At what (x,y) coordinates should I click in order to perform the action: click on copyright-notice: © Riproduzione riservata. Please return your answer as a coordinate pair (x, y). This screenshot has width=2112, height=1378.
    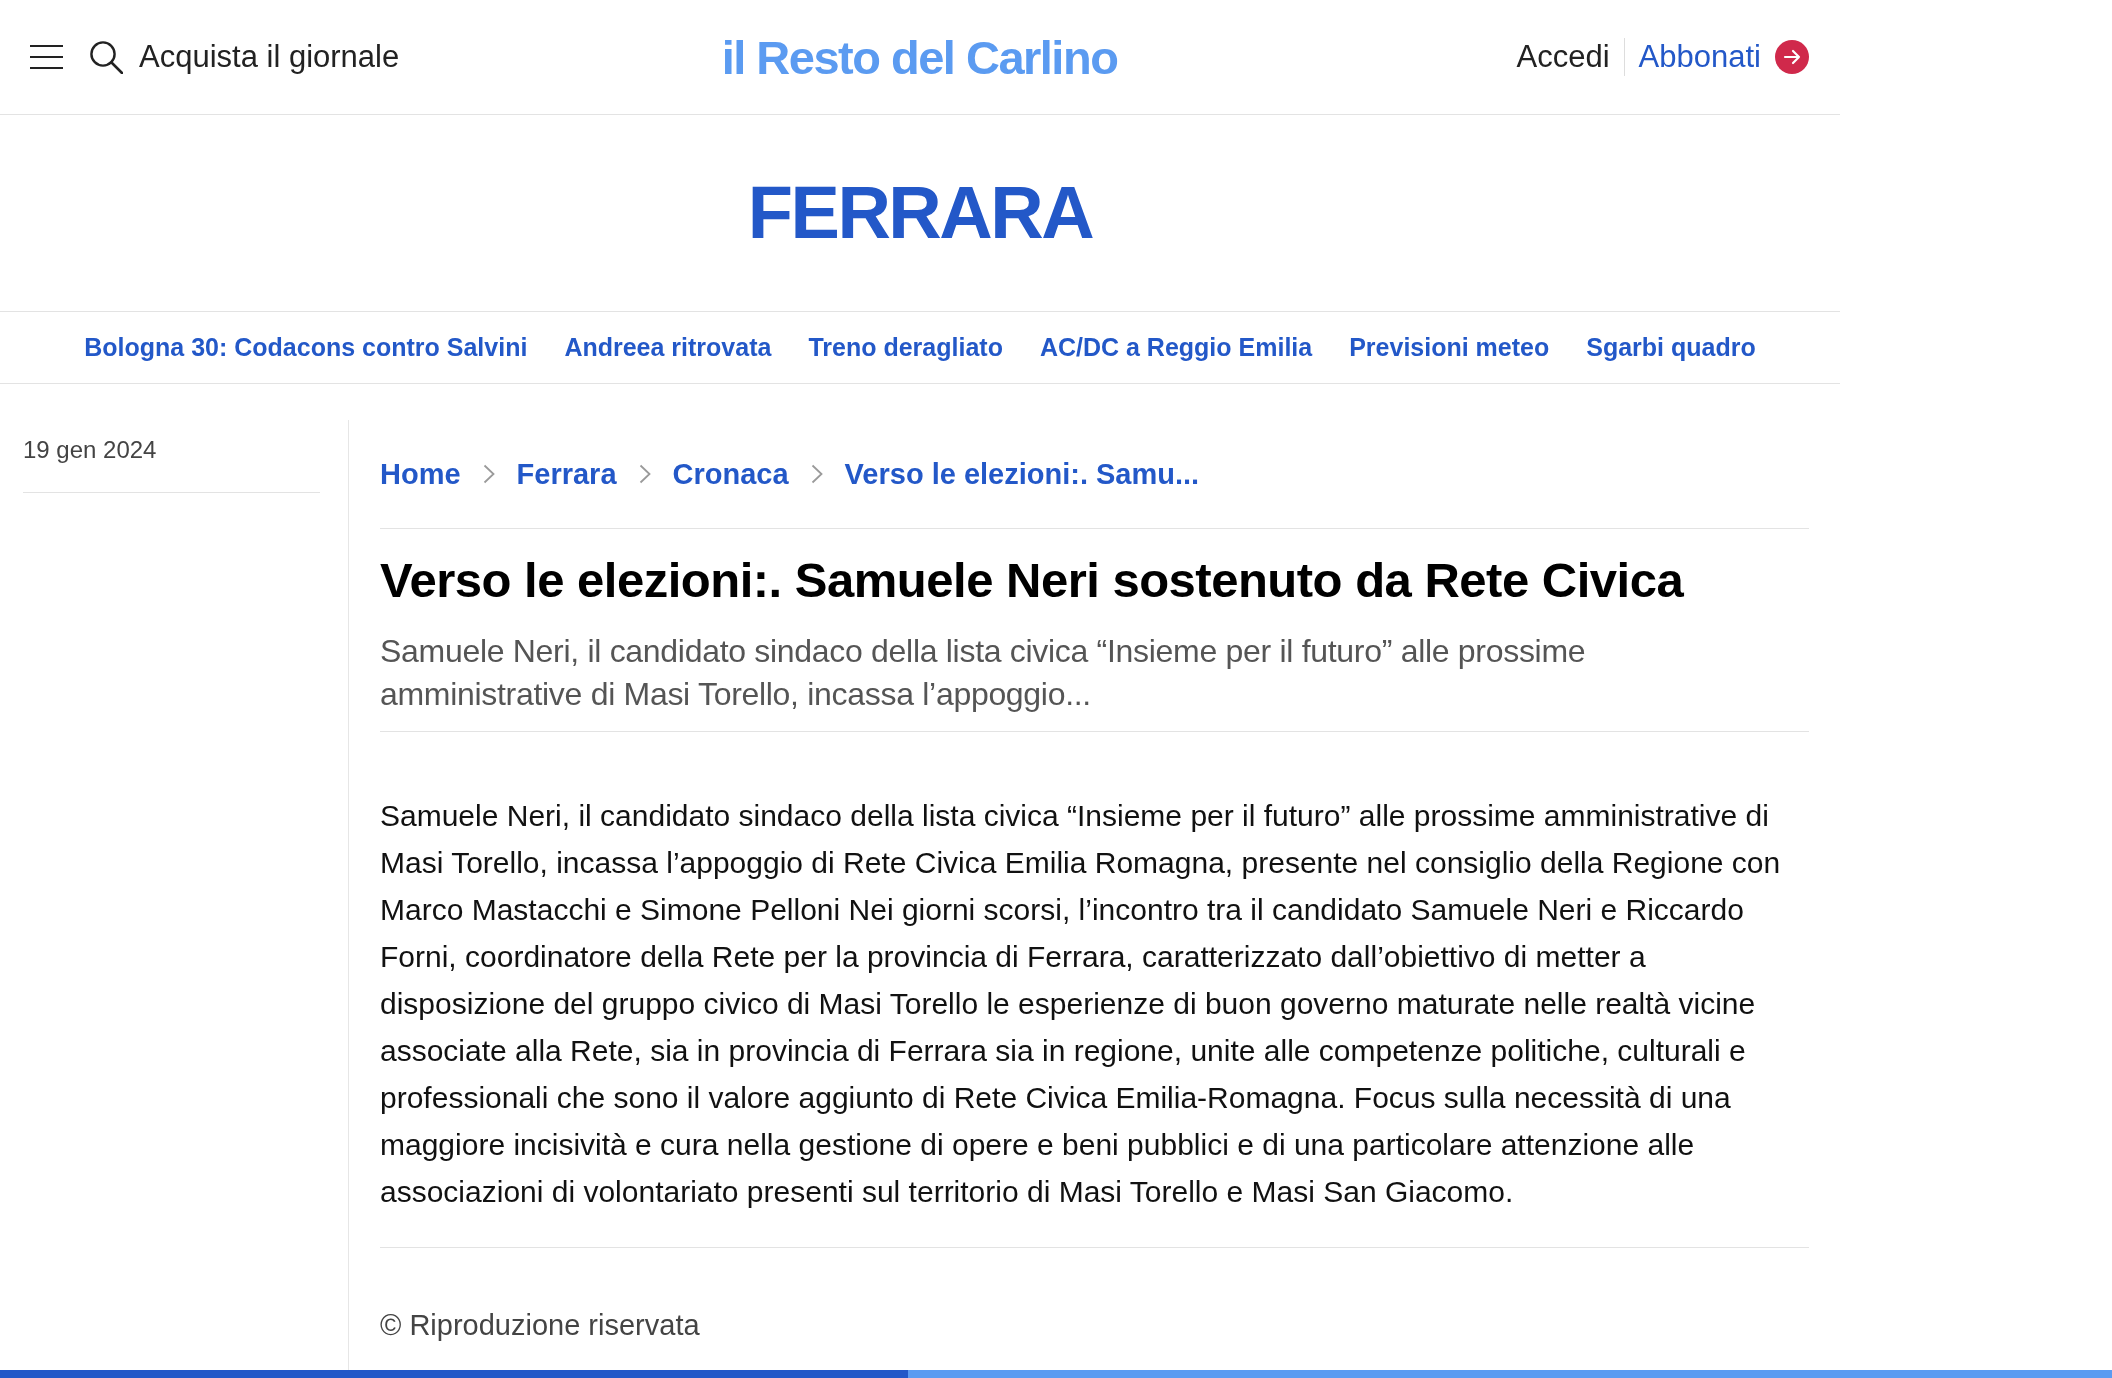
    Looking at the image, I should click on (540, 1325).